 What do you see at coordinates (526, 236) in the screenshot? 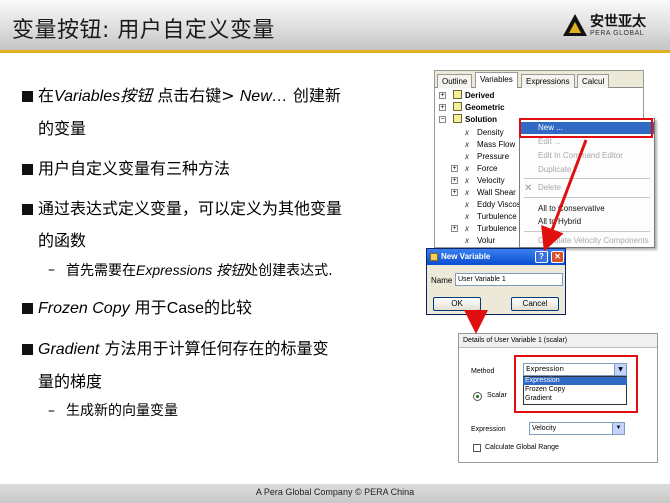
I see `annotation-arrows` at bounding box center [526, 236].